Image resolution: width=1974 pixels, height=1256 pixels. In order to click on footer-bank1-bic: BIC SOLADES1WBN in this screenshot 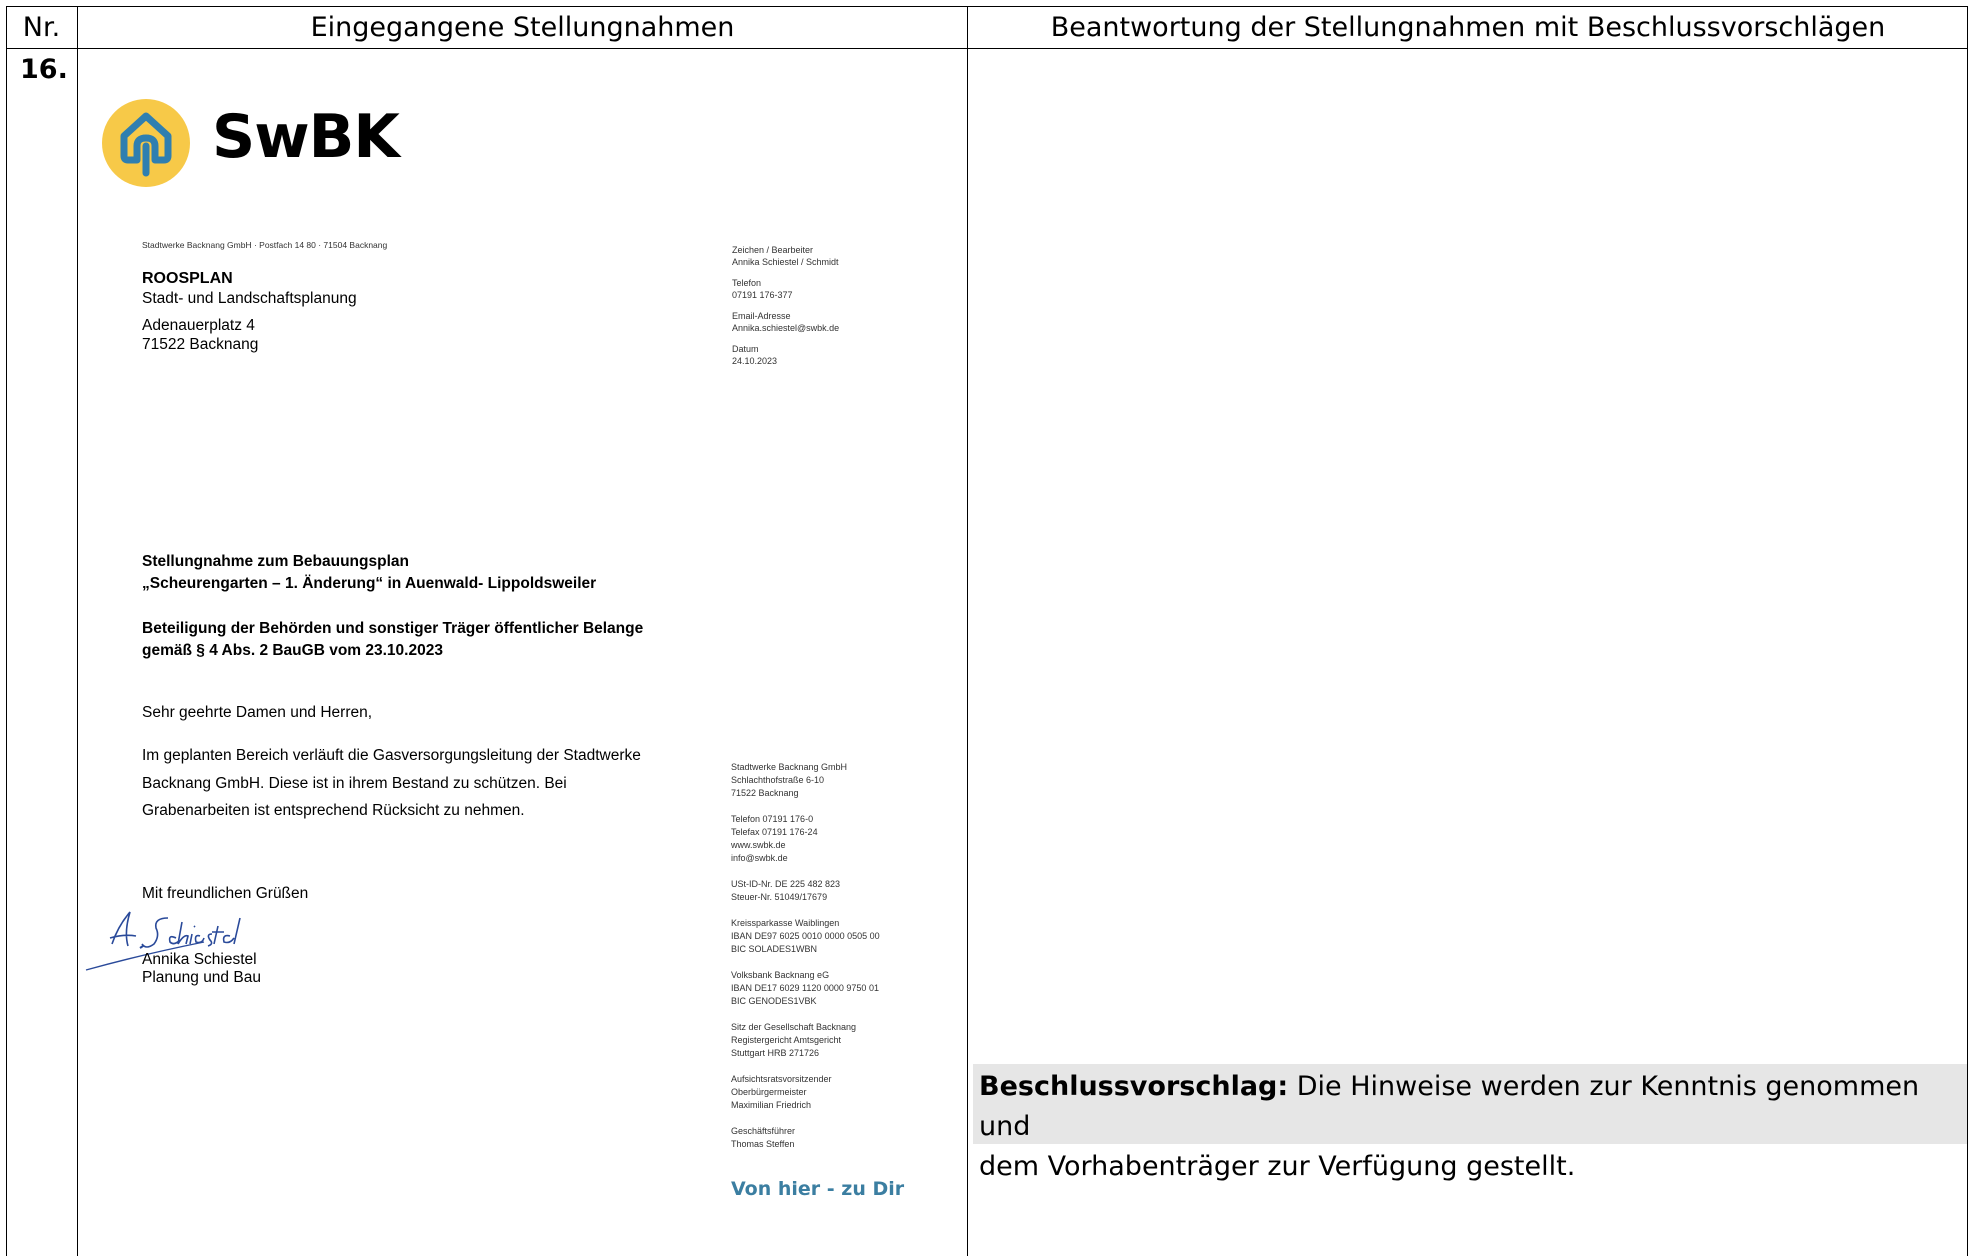, I will do `click(774, 949)`.